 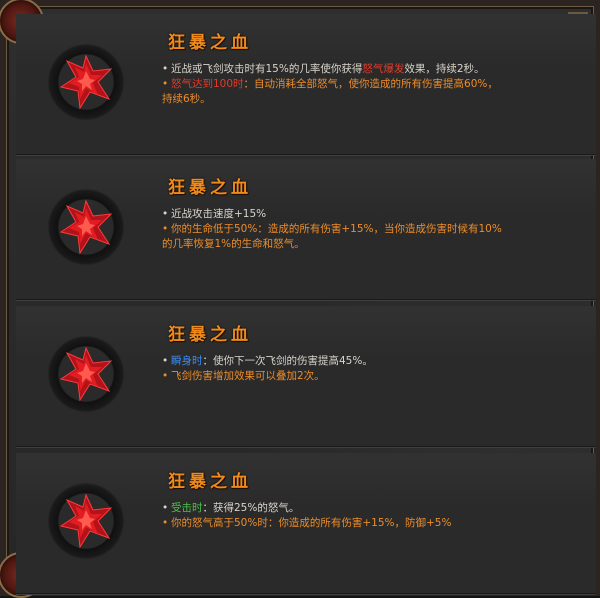 What do you see at coordinates (214, 214) in the screenshot?
I see `description-line: • 近战攻击速度+15%` at bounding box center [214, 214].